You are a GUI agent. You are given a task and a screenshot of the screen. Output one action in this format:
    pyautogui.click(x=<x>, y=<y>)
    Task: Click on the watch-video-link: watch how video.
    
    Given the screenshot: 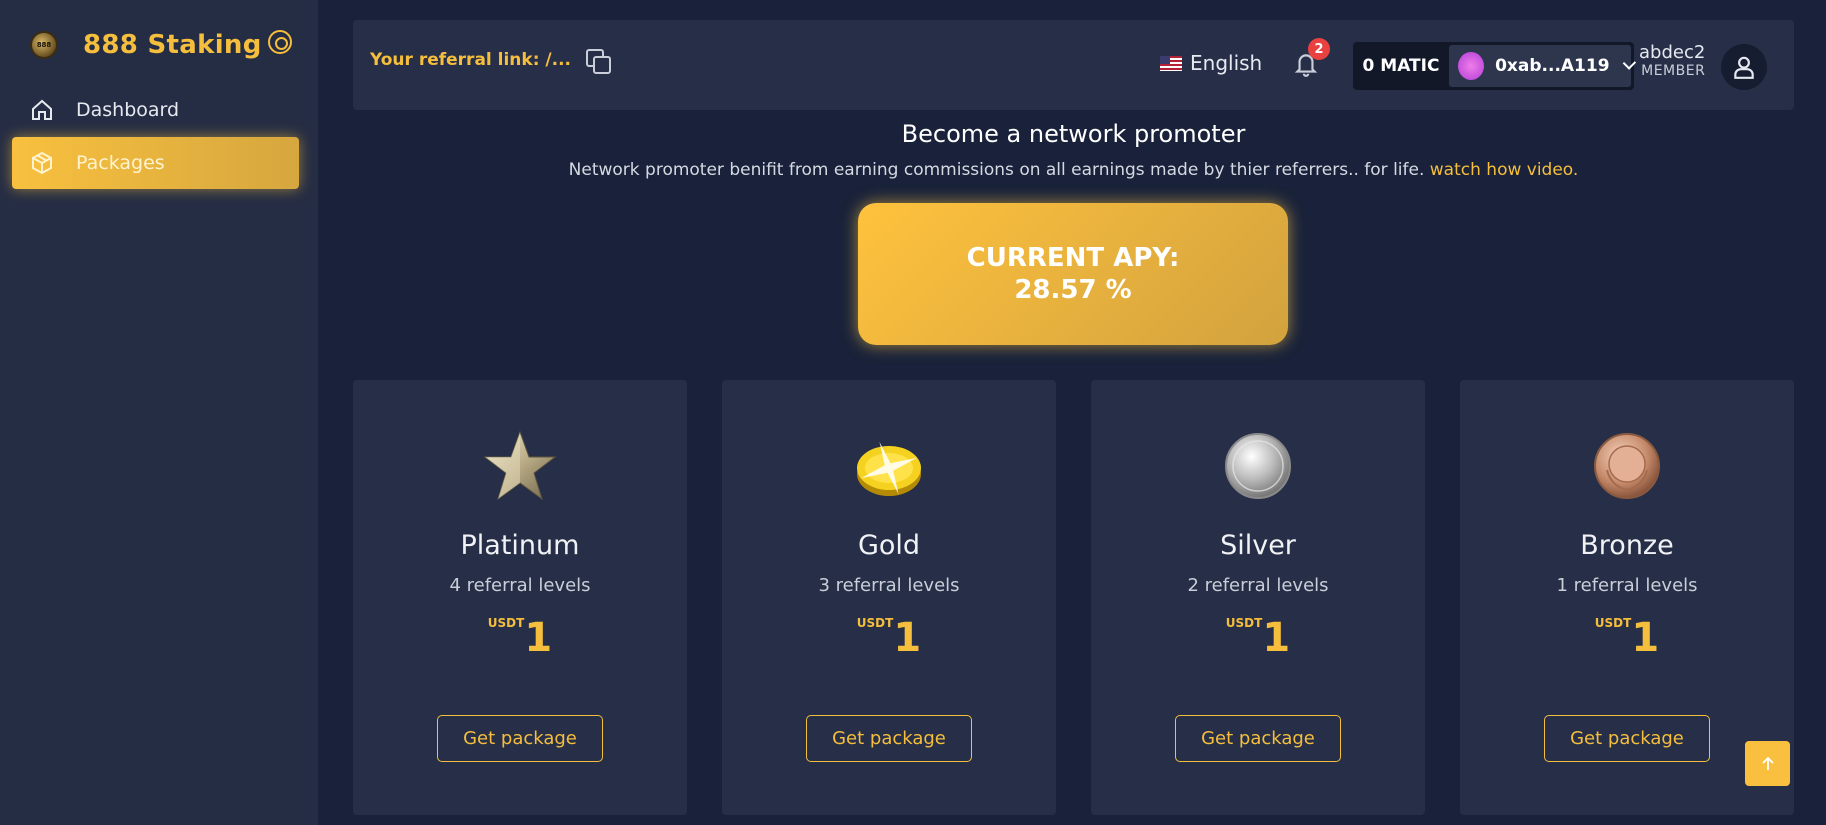 What is the action you would take?
    pyautogui.click(x=1504, y=170)
    